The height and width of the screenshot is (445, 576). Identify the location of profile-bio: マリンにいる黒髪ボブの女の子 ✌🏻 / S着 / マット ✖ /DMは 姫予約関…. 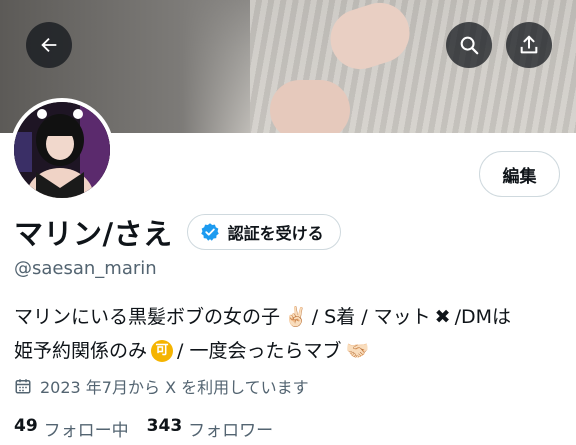
(294, 334).